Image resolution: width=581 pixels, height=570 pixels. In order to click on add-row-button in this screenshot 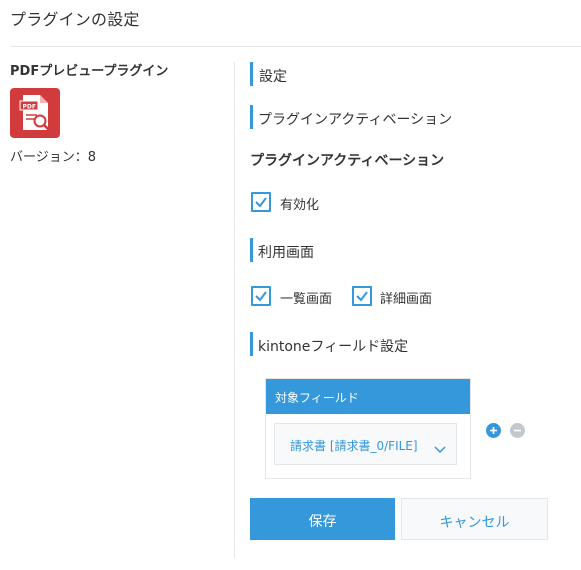, I will do `click(493, 430)`.